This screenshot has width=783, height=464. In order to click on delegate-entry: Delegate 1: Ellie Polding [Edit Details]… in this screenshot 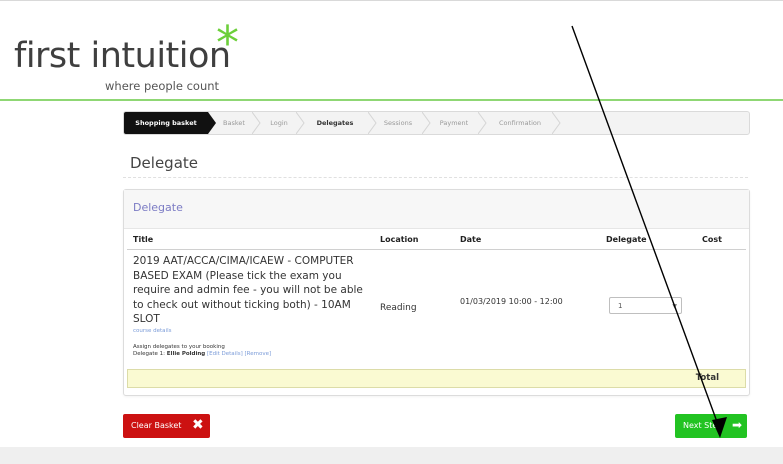, I will do `click(202, 354)`.